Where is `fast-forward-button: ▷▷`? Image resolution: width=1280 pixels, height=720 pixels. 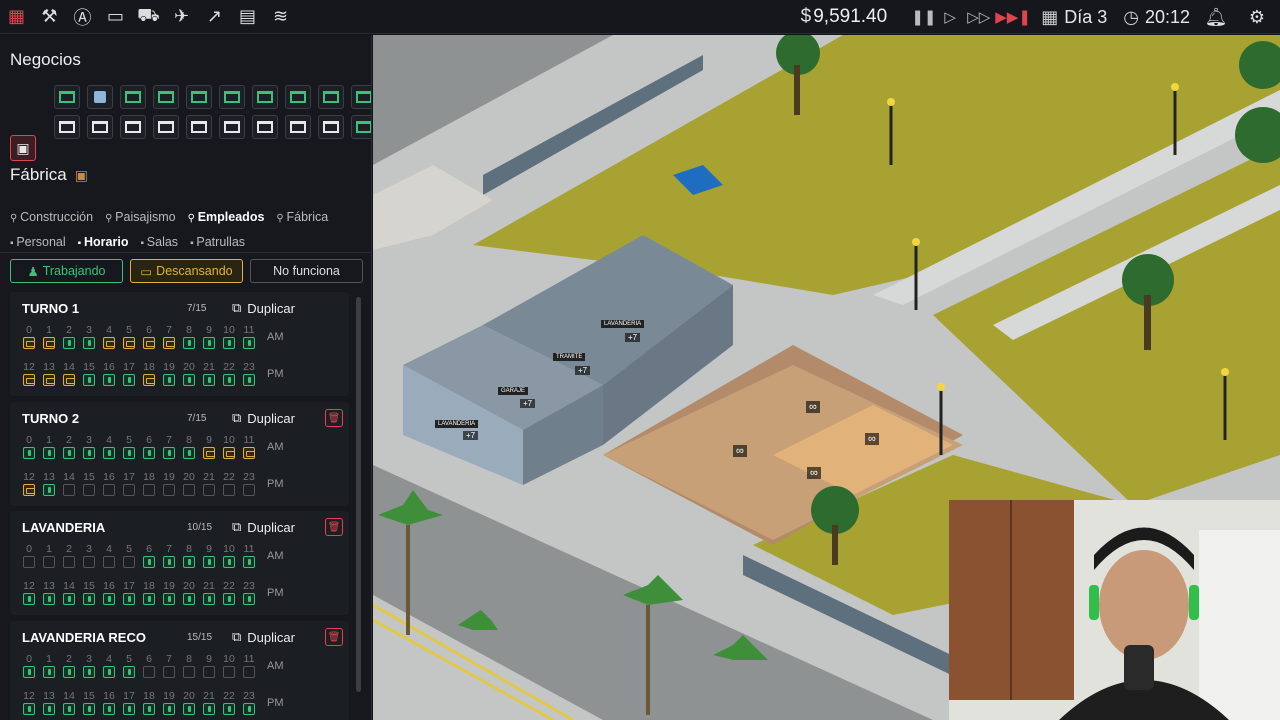 fast-forward-button: ▷▷ is located at coordinates (978, 17).